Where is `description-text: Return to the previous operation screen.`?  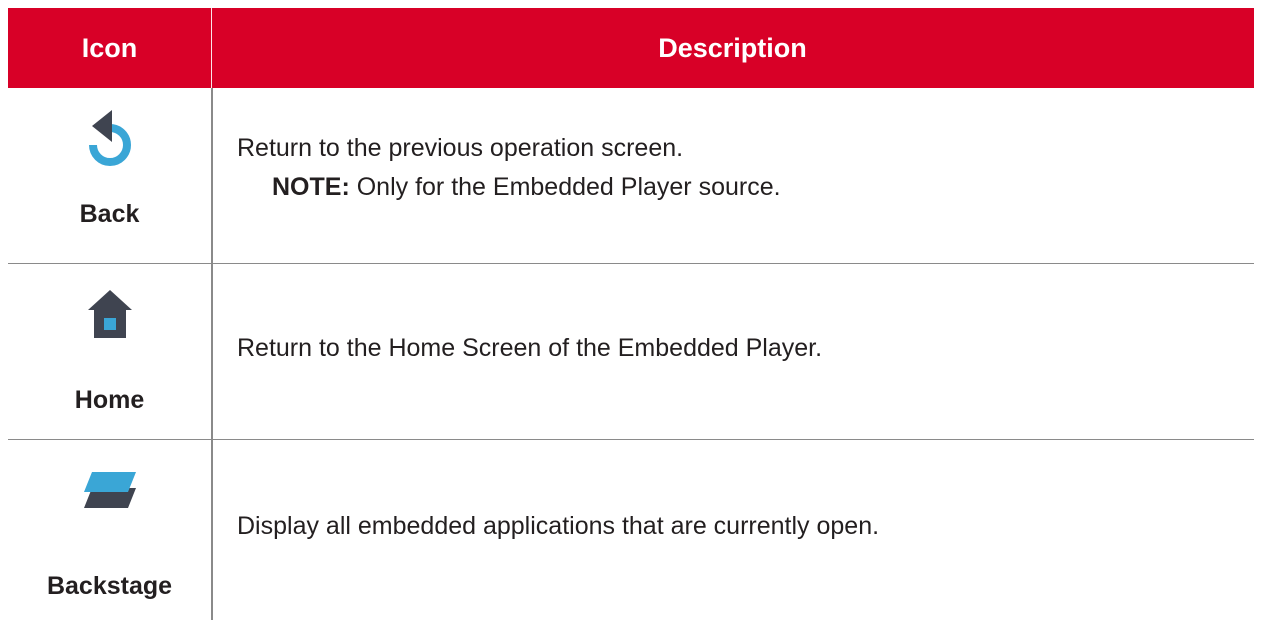 description-text: Return to the previous operation screen. is located at coordinates (460, 148).